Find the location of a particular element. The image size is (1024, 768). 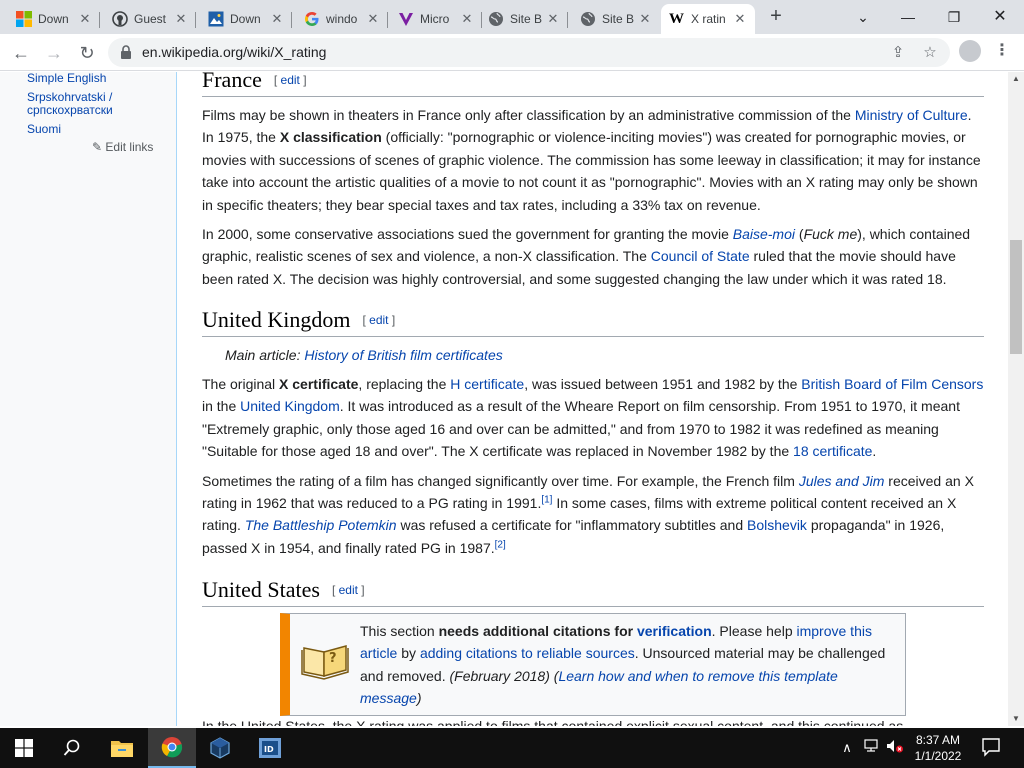

search-icon is located at coordinates (72, 748).